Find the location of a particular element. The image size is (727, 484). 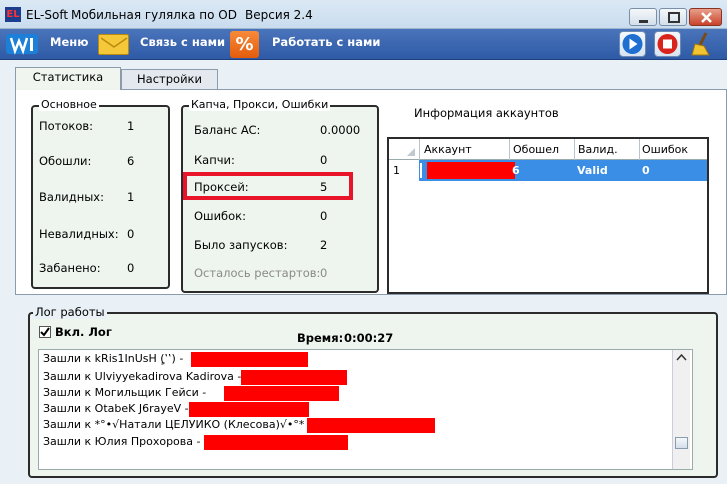

text-cursor is located at coordinates (421, 170).